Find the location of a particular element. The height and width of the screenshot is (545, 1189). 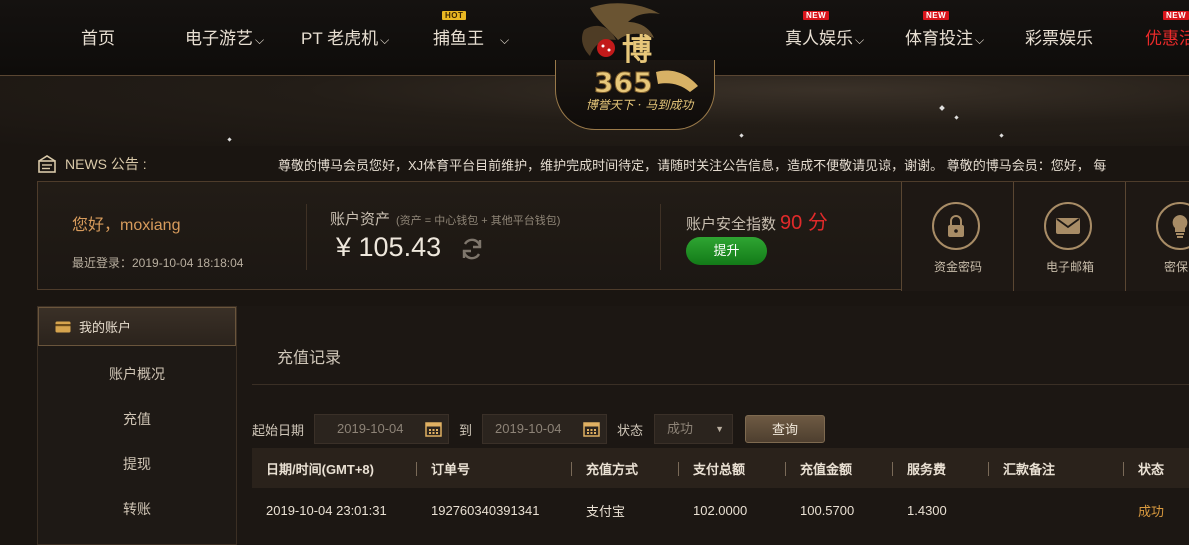

status-label: 状态 is located at coordinates (630, 430).